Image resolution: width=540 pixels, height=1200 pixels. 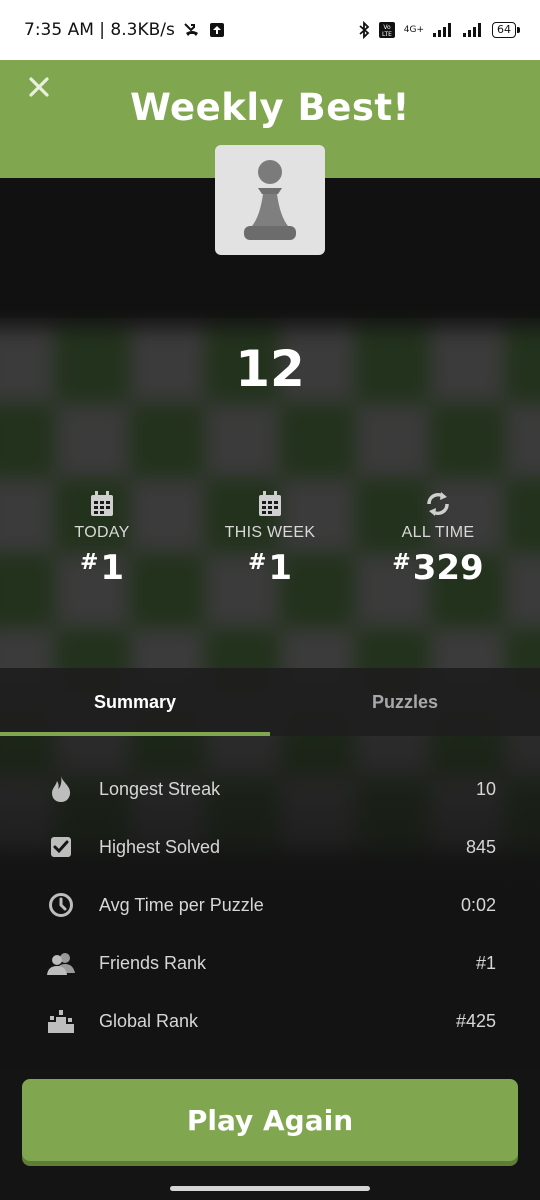 I want to click on summary-row-avg-time: Avg Time per Puzzle 0:02, so click(x=270, y=905).